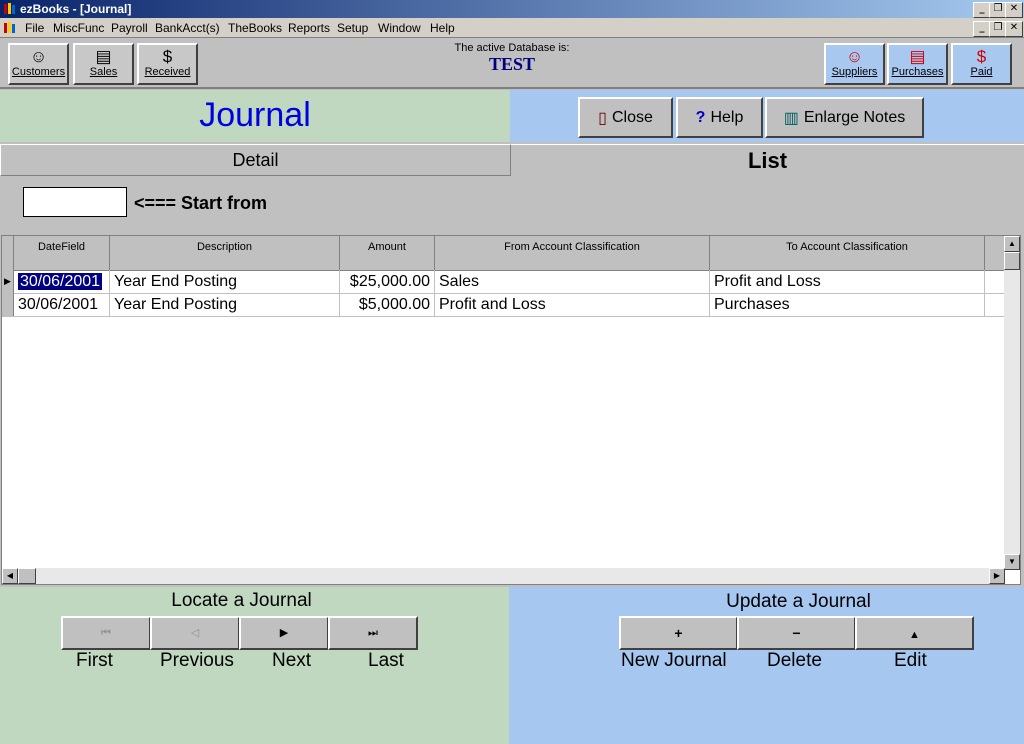 The image size is (1024, 744). Describe the element at coordinates (387, 281) in the screenshot. I see `cell-amount: $25,000.00` at that location.